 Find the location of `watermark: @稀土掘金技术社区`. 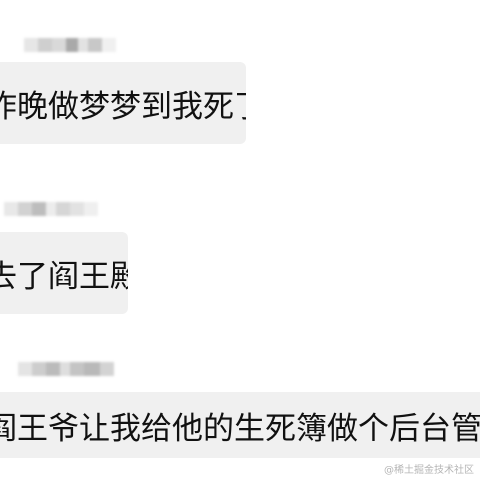

watermark: @稀土掘金技术社区 is located at coordinates (429, 470).